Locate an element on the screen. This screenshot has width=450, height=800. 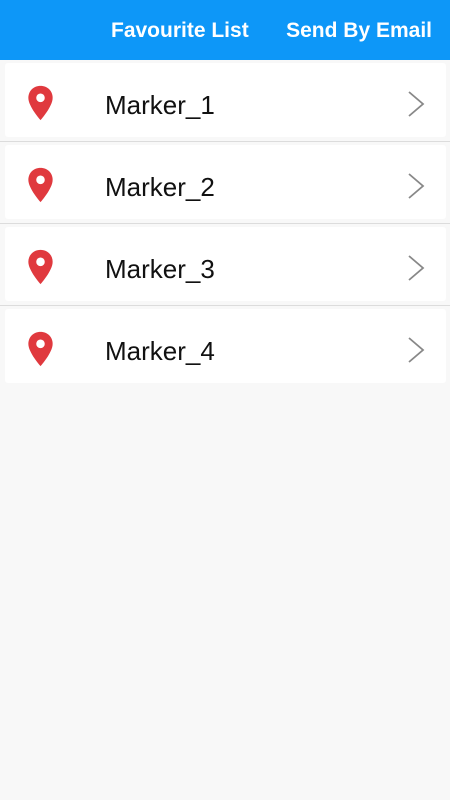
send-by-email-button: Send By Email is located at coordinates (359, 31).